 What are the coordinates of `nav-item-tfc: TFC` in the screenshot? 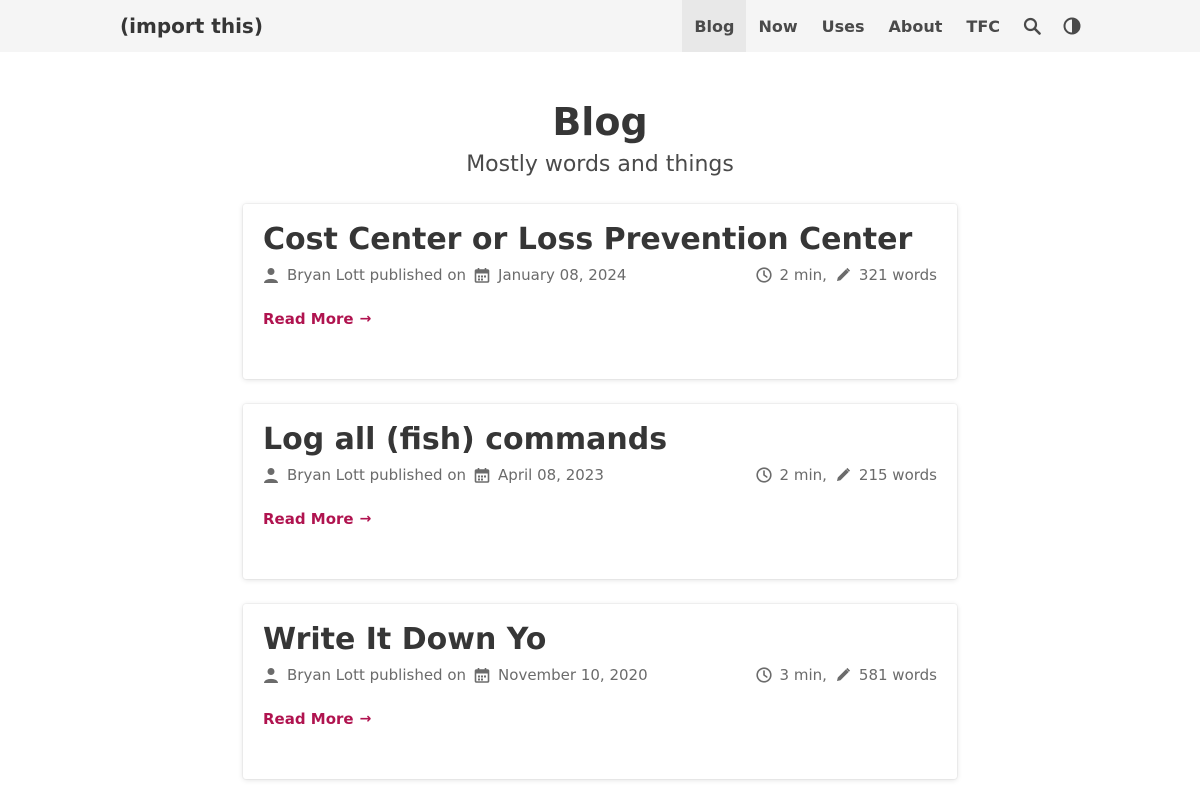 It's located at (983, 26).